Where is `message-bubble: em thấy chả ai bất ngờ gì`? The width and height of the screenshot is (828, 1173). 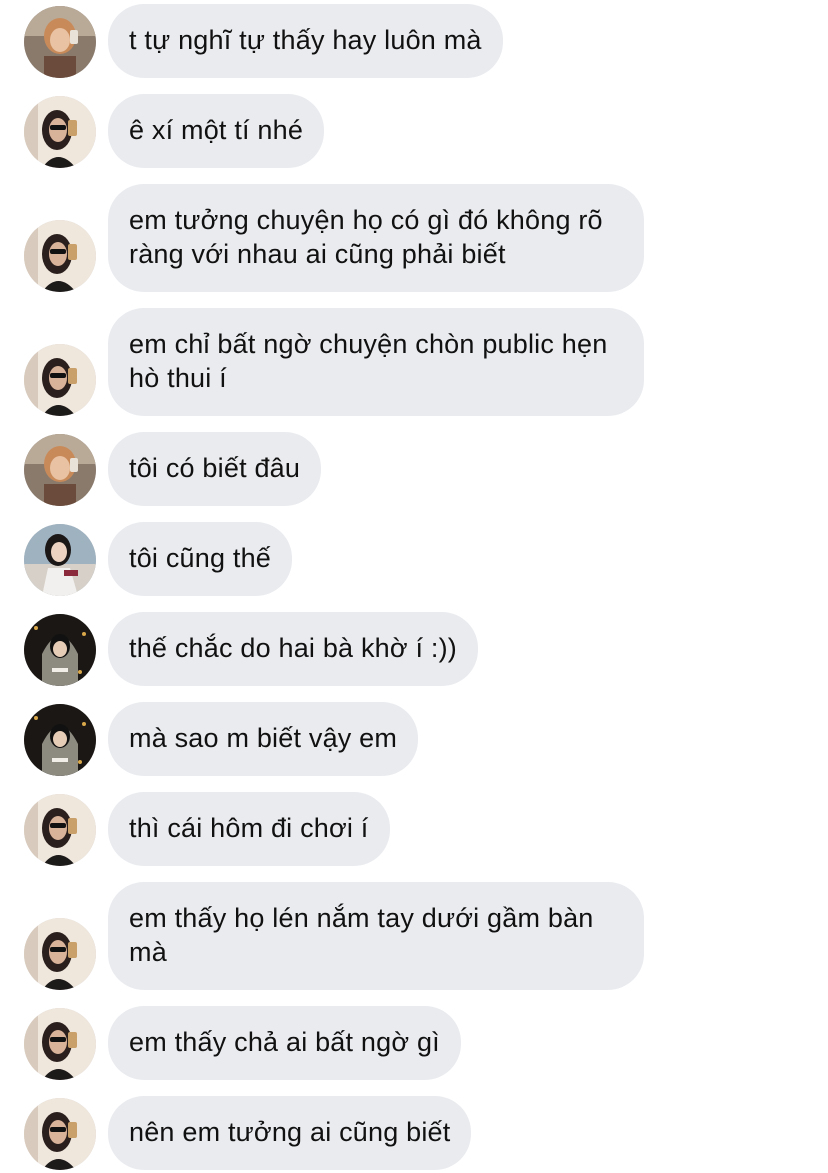
message-bubble: em thấy chả ai bất ngờ gì is located at coordinates (284, 1043).